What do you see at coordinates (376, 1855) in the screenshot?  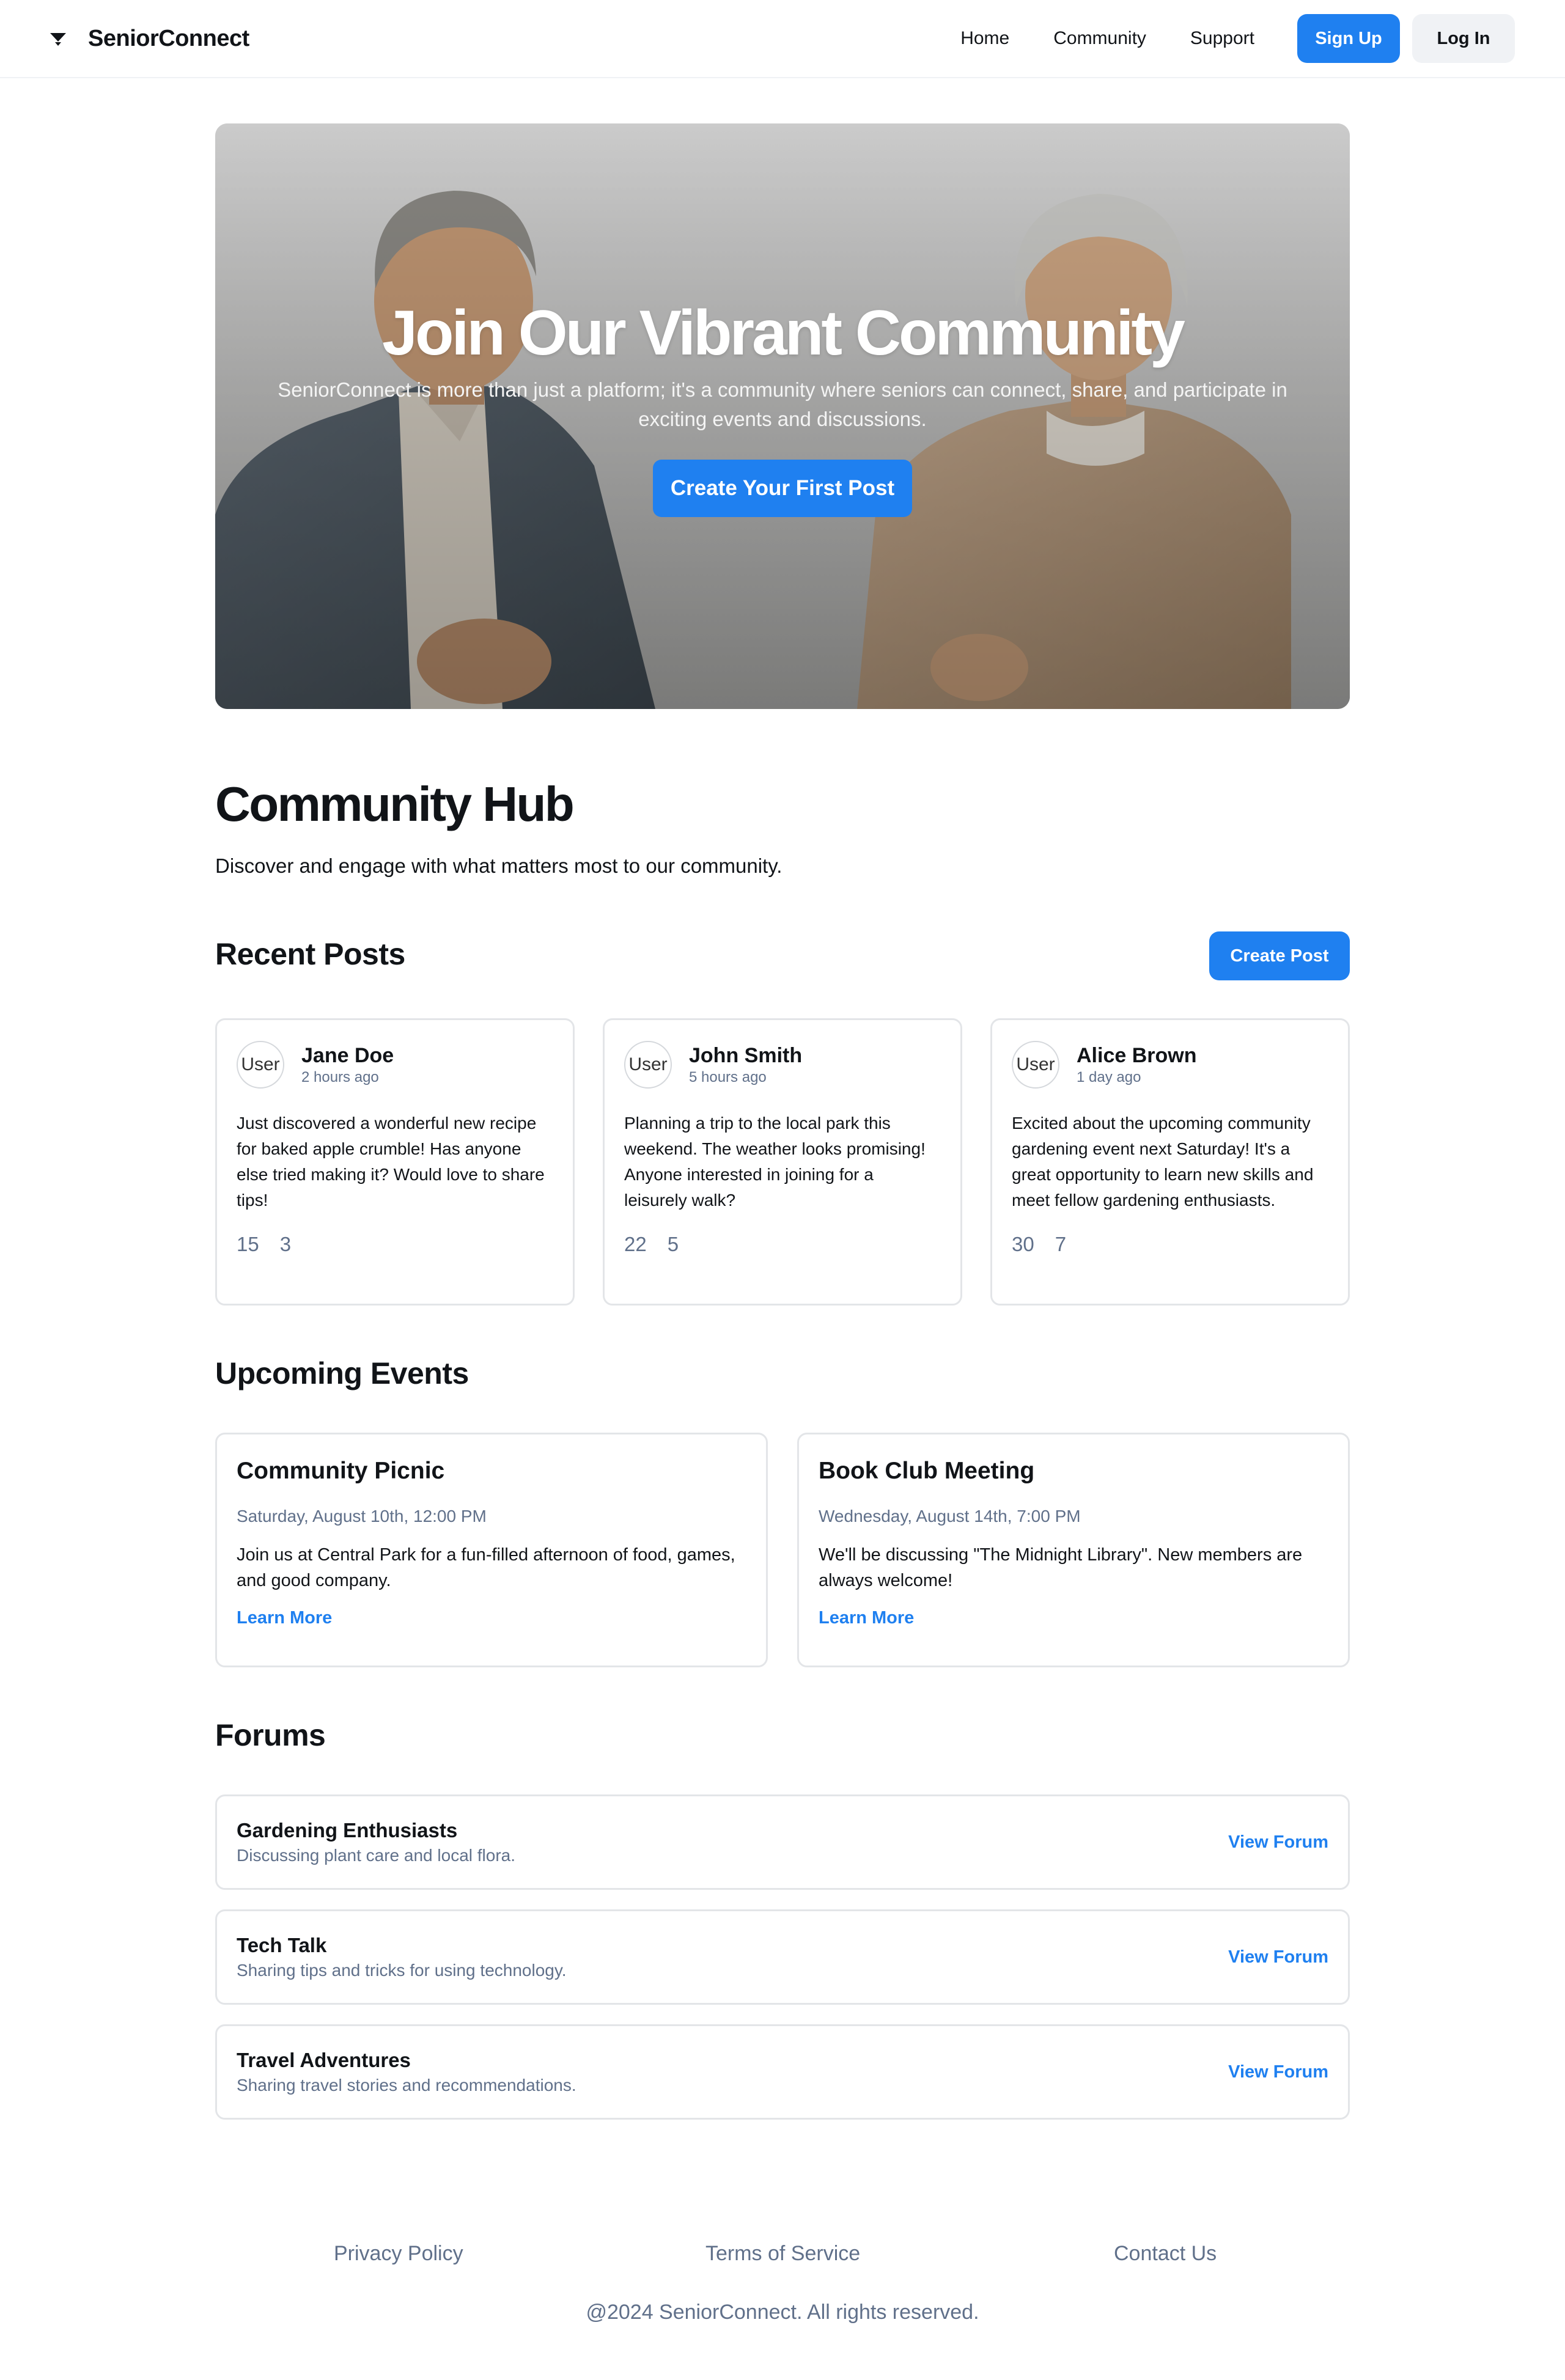 I see `forum-description: Discussing plant care and local flora.` at bounding box center [376, 1855].